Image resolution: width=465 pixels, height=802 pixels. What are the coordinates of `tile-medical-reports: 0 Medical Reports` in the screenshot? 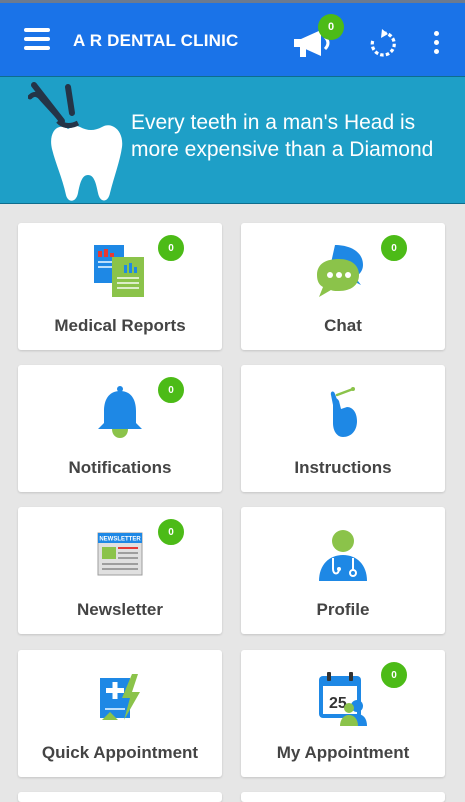 It's located at (120, 286).